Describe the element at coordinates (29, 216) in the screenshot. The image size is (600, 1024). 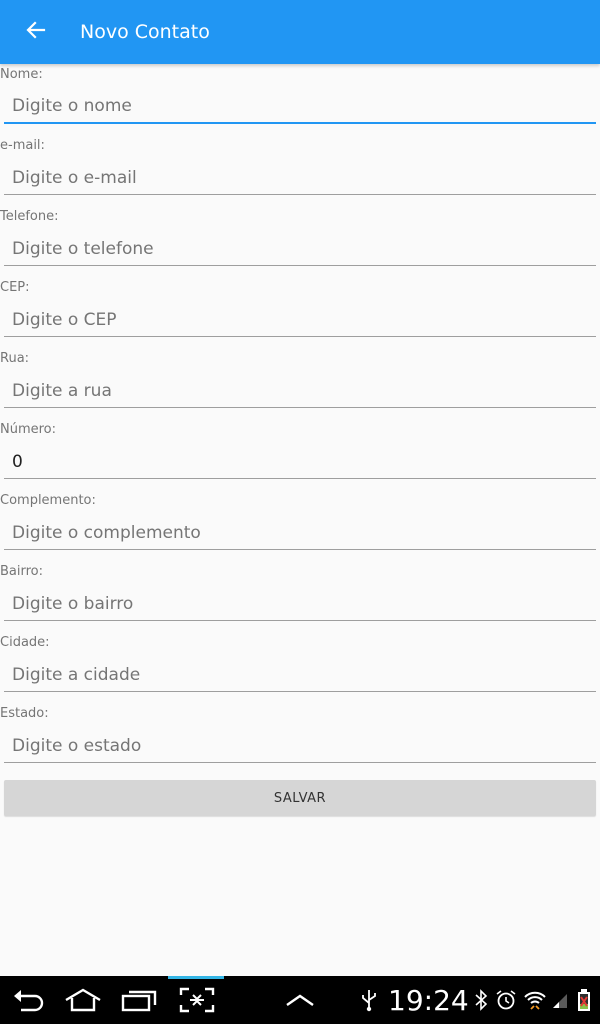
I see `field-label-telefone: Telefone:` at that location.